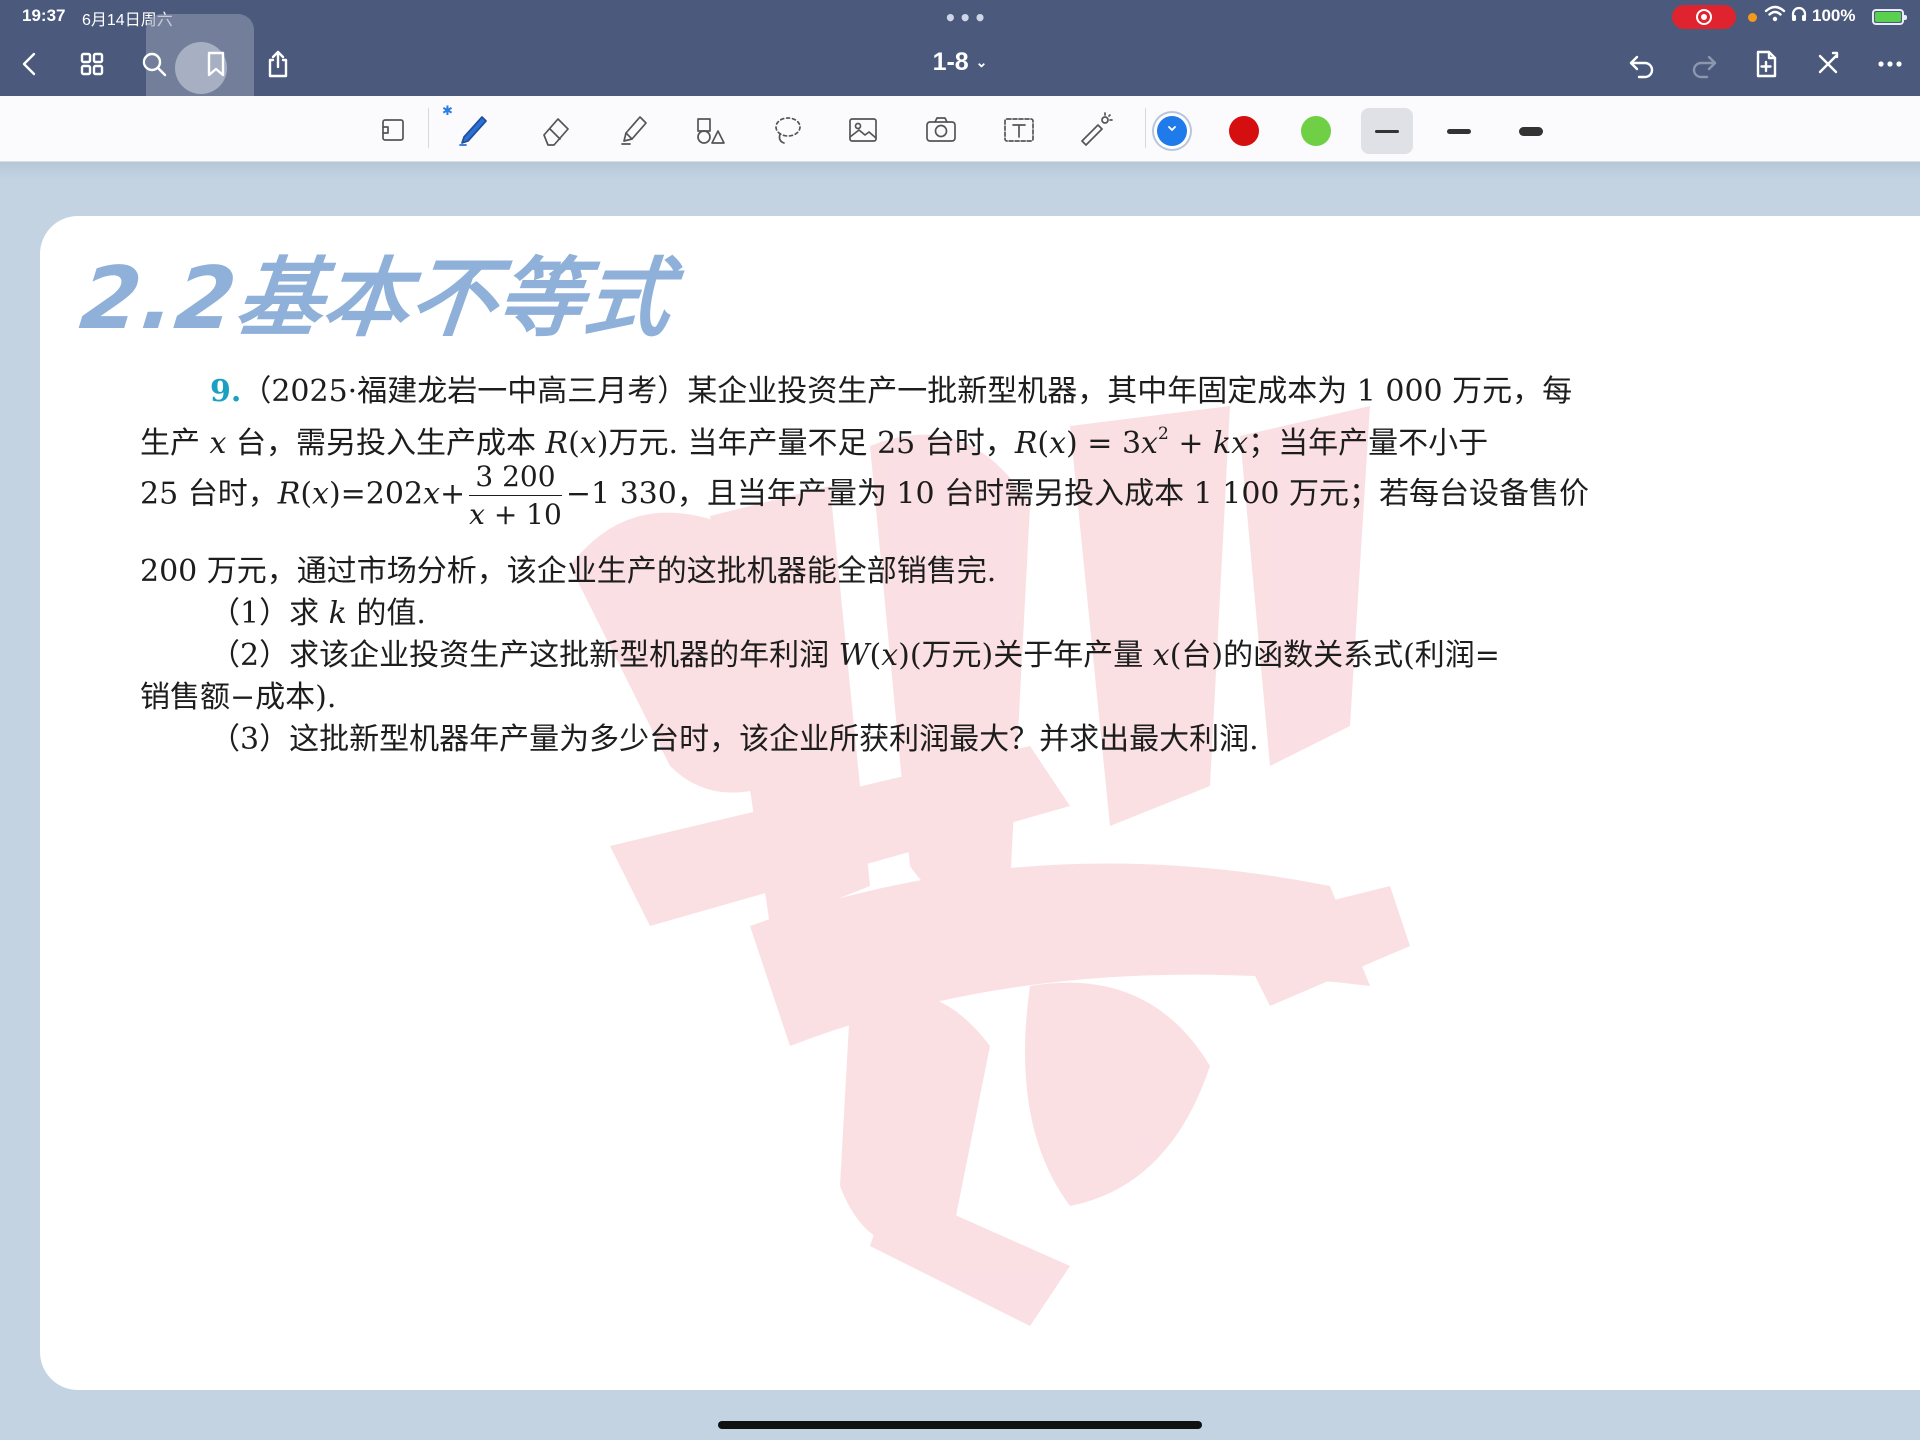  Describe the element at coordinates (278, 64) in the screenshot. I see `share-icon` at that location.